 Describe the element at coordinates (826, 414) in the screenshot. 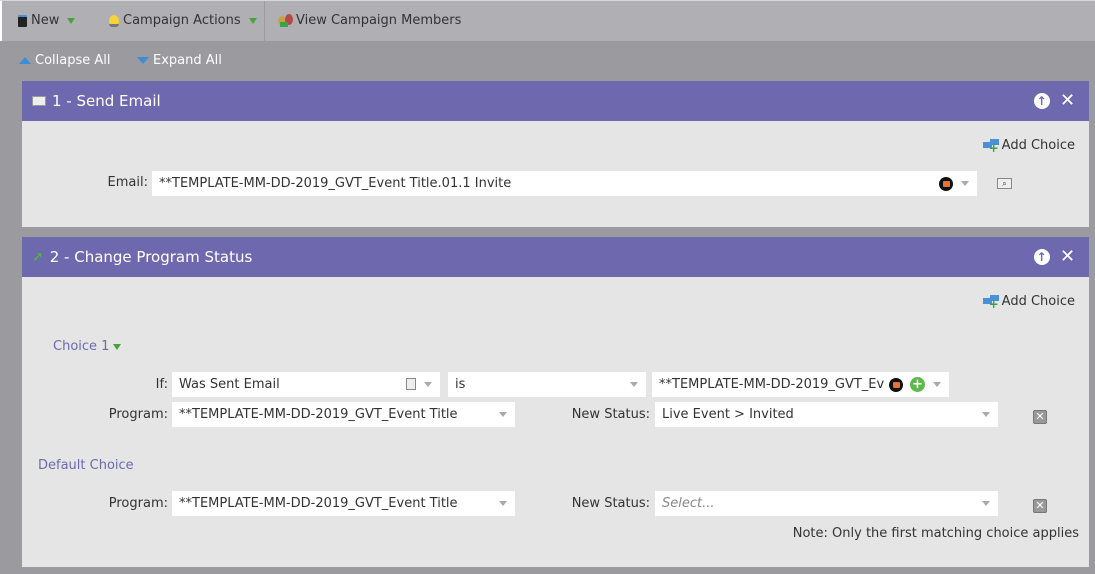

I see `new-status-select: Live Event > Invited` at that location.